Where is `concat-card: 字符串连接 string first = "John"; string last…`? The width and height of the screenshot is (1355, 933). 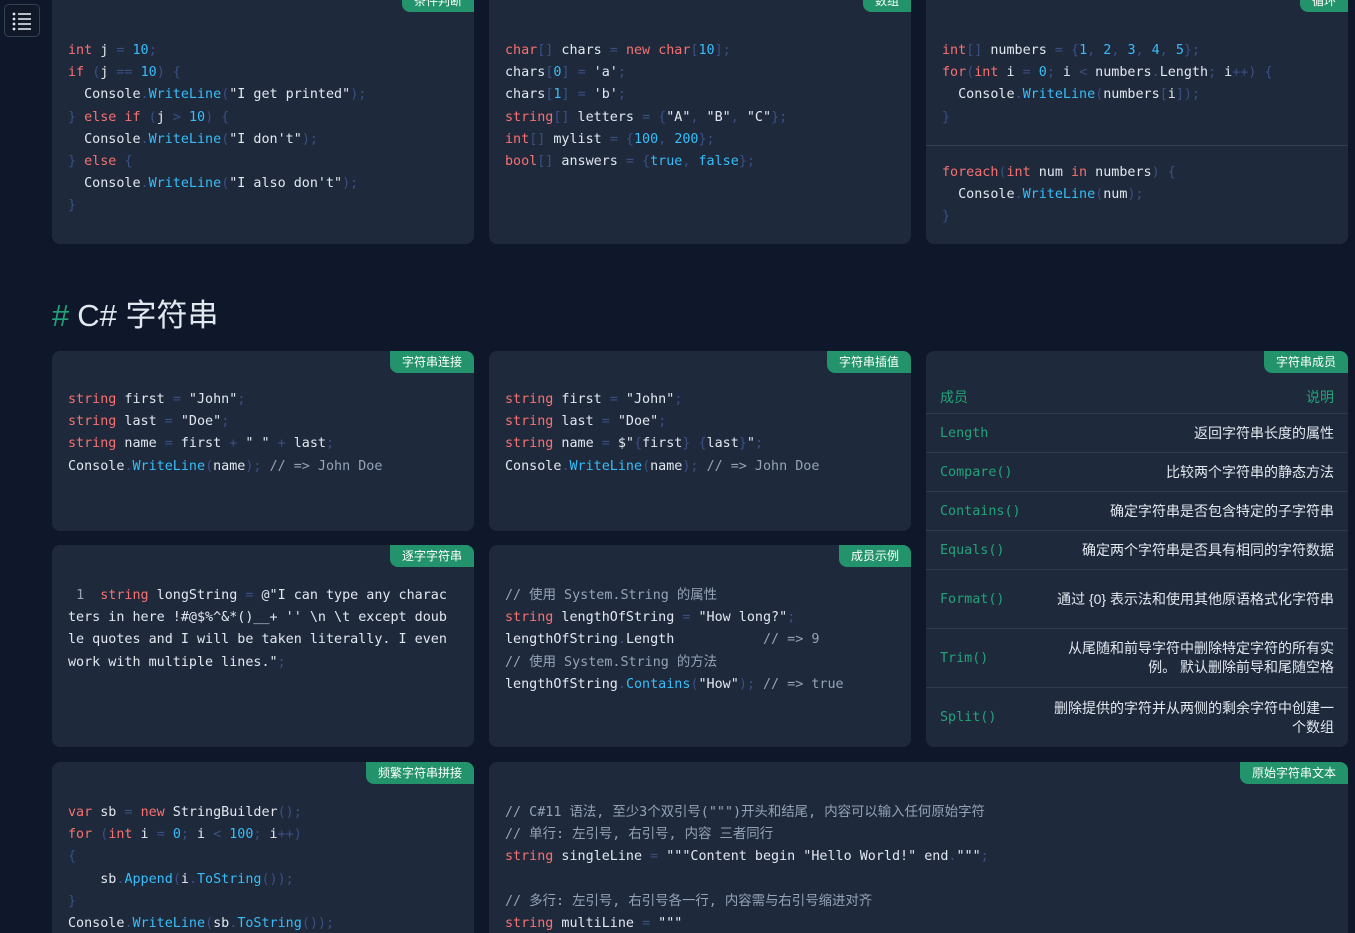 concat-card: 字符串连接 string first = "John"; string last… is located at coordinates (263, 441).